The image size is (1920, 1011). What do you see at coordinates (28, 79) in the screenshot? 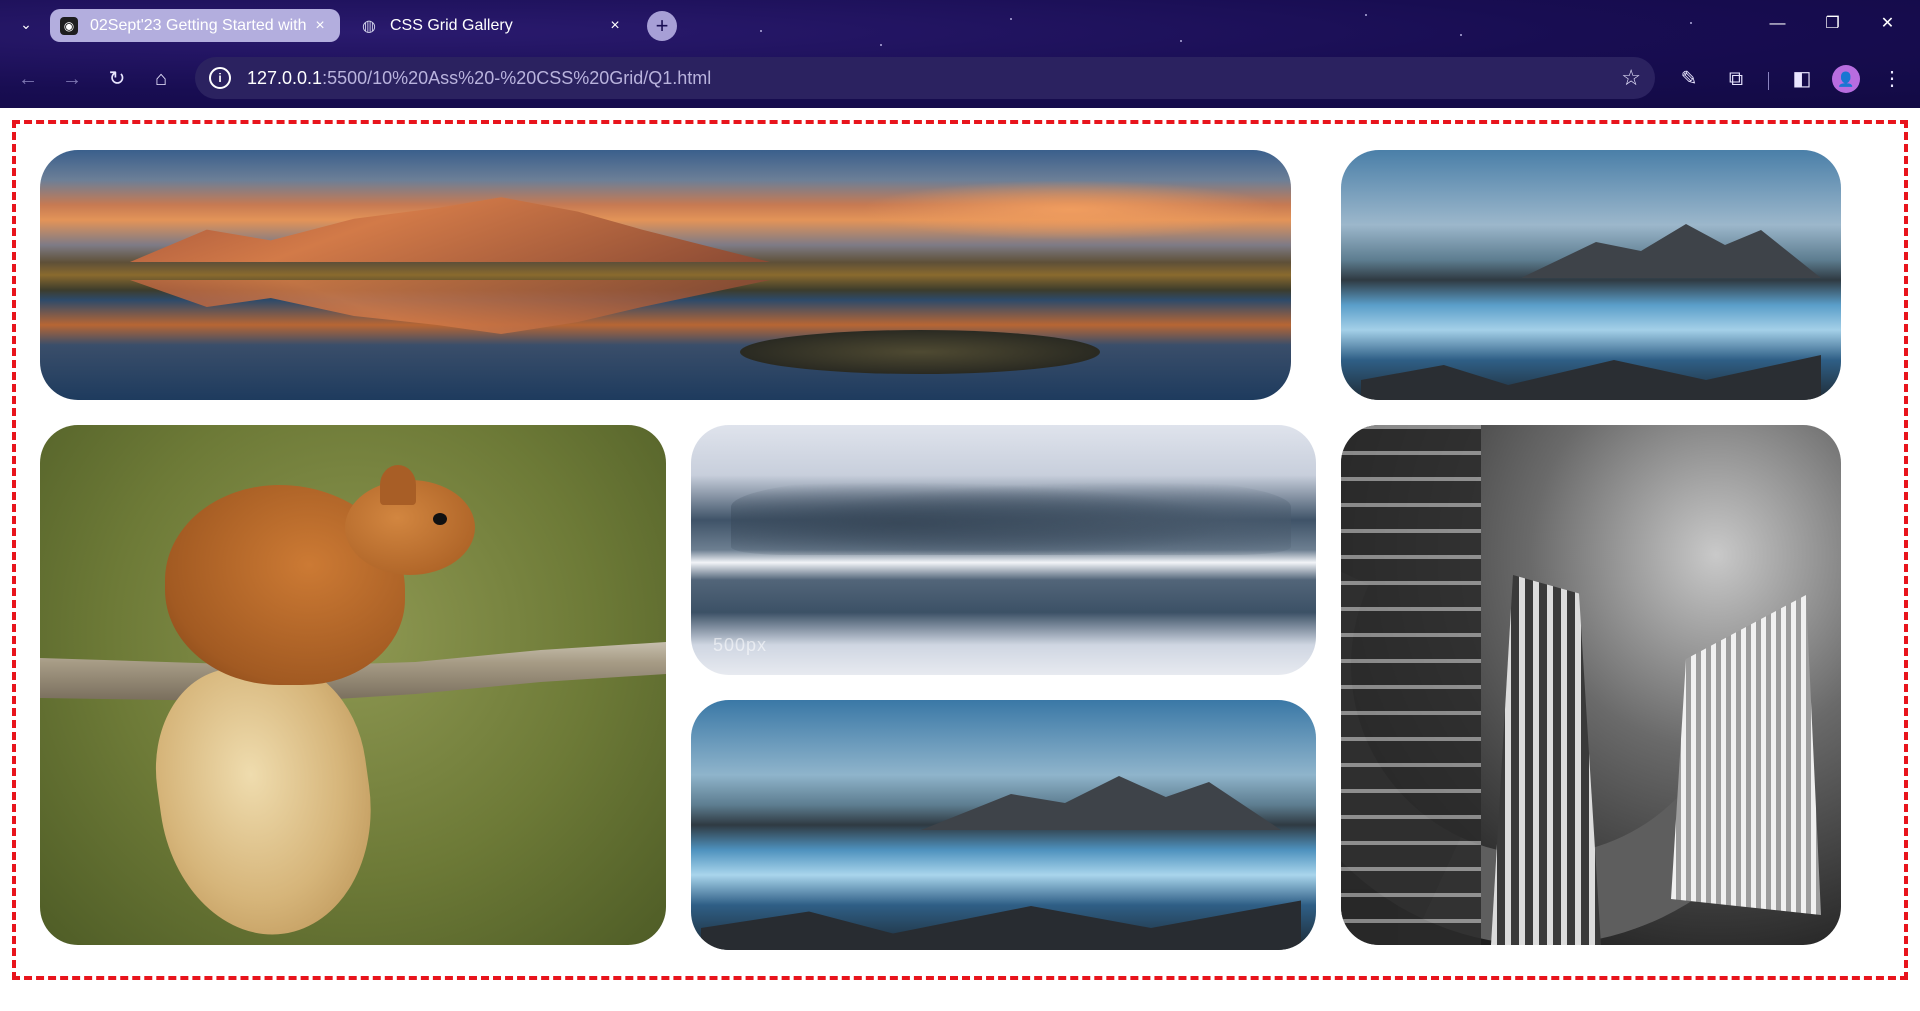
I see `back-arrow-icon: ←` at bounding box center [28, 79].